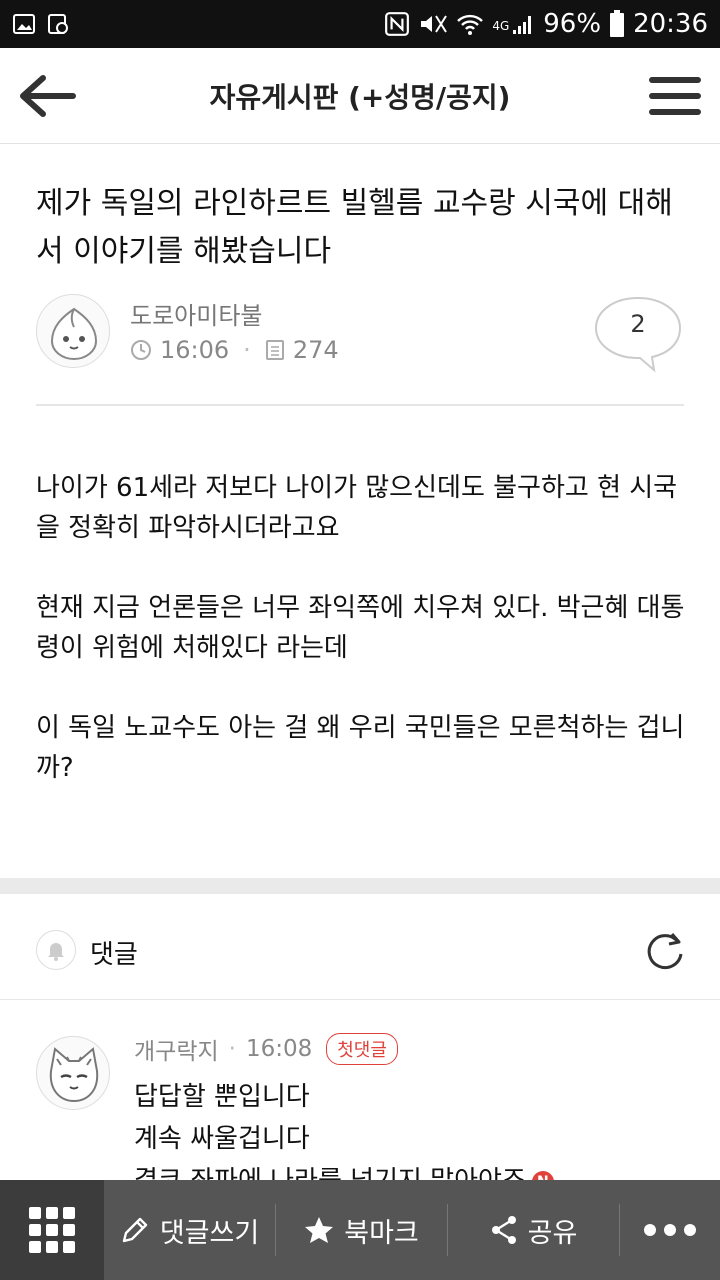 This screenshot has height=1280, width=720. I want to click on signal-icon, so click(522, 25).